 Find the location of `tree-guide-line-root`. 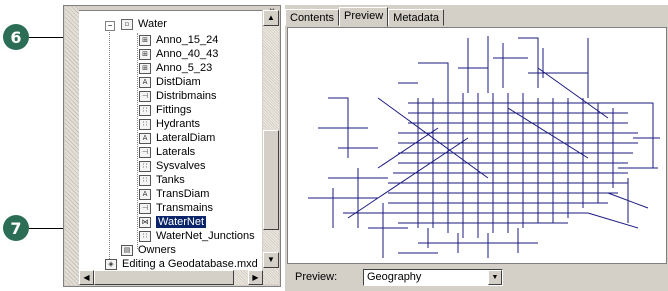

tree-guide-line-root is located at coordinates (109, 147).